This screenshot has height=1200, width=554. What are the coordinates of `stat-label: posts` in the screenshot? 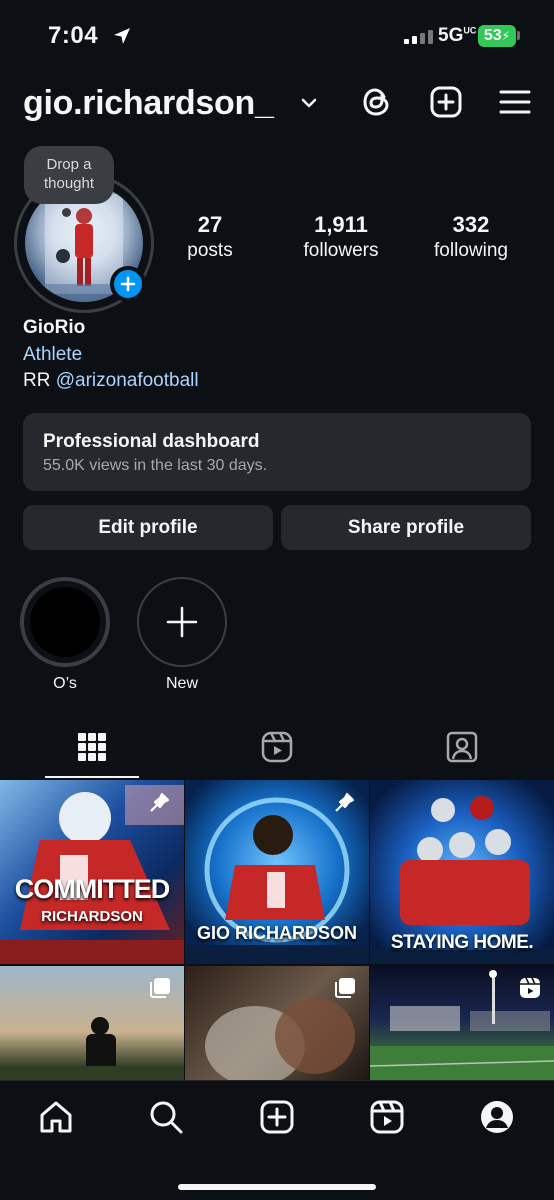 It's located at (210, 250).